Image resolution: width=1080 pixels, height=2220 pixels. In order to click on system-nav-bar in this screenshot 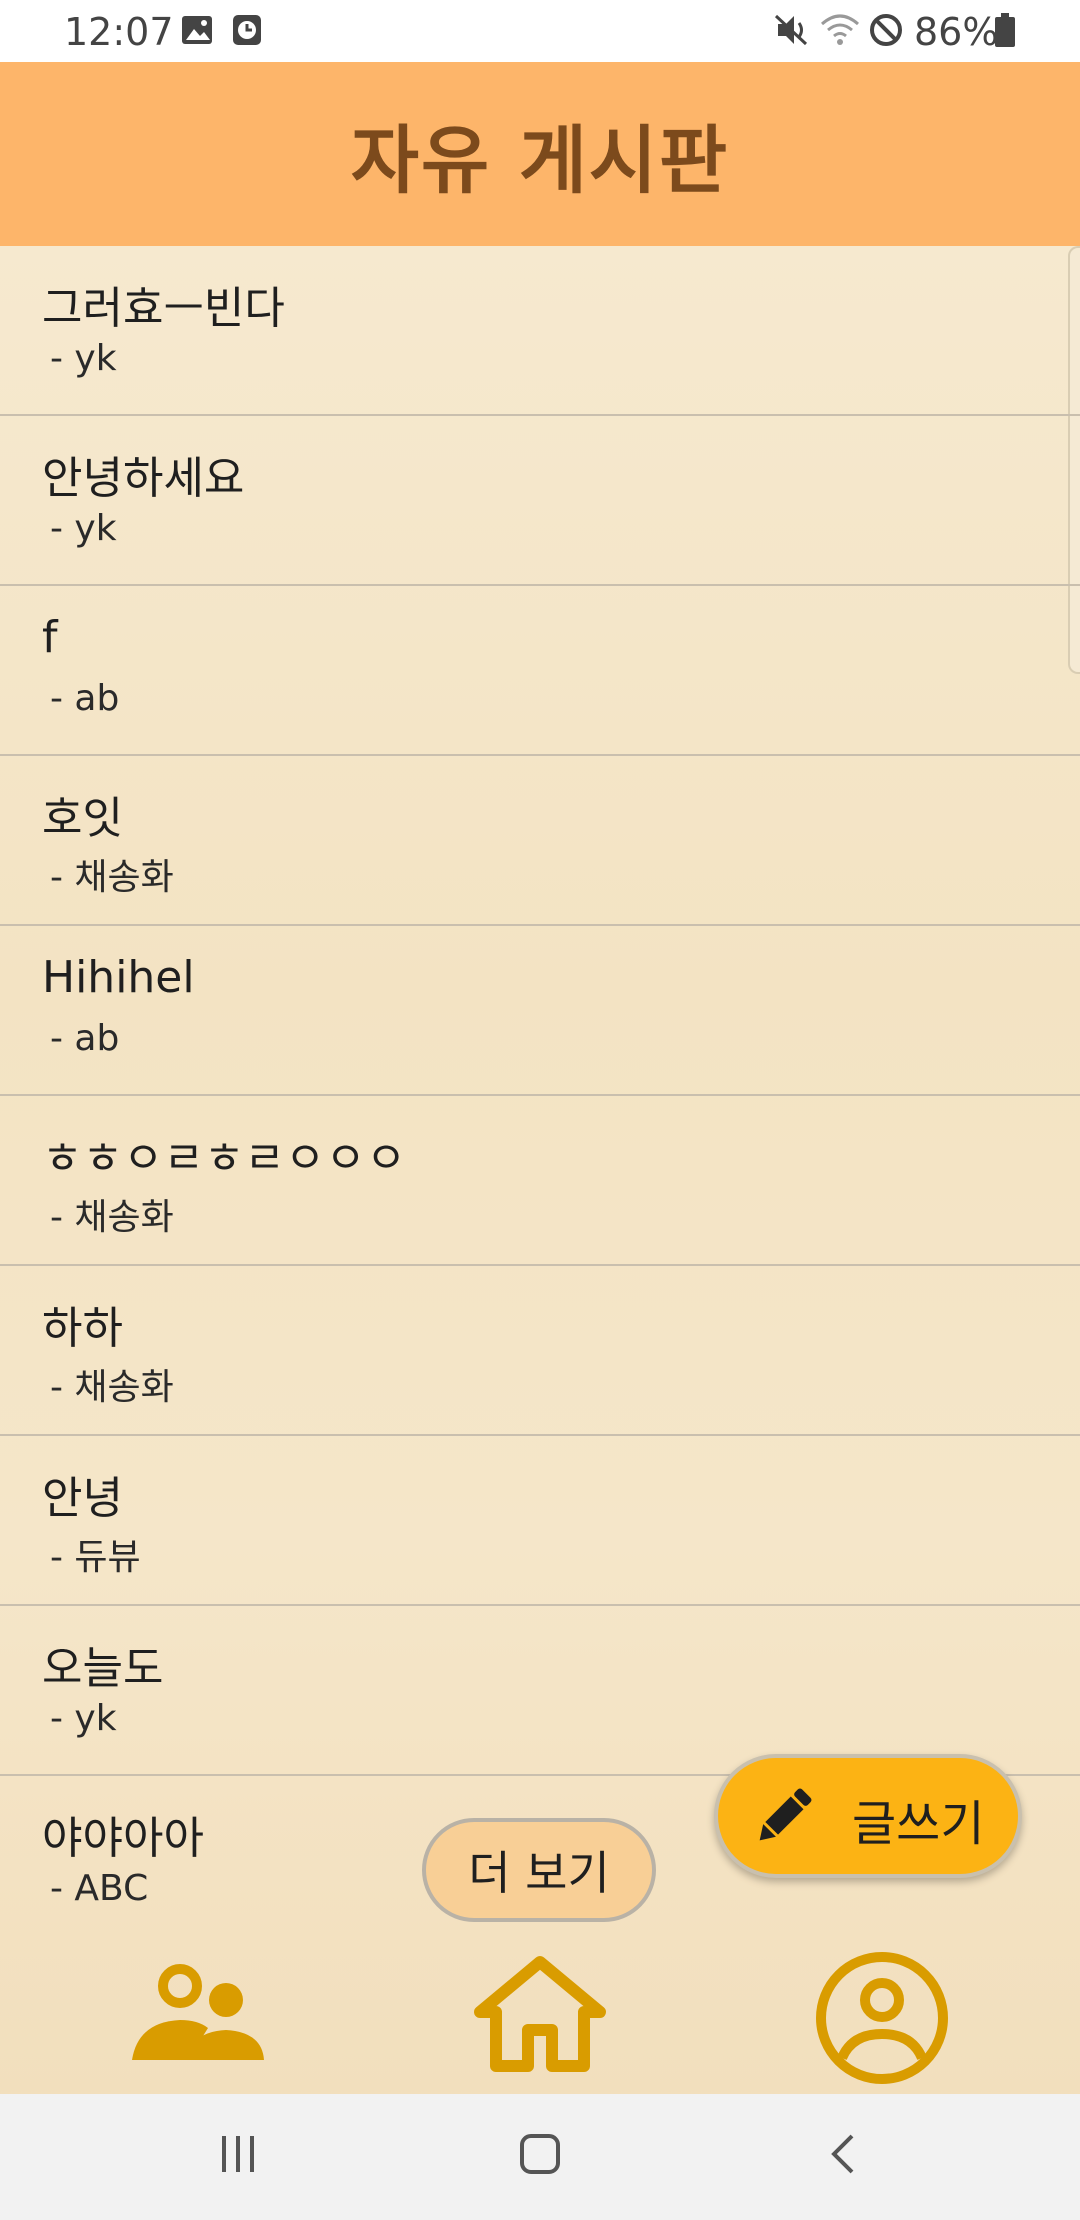, I will do `click(540, 2157)`.